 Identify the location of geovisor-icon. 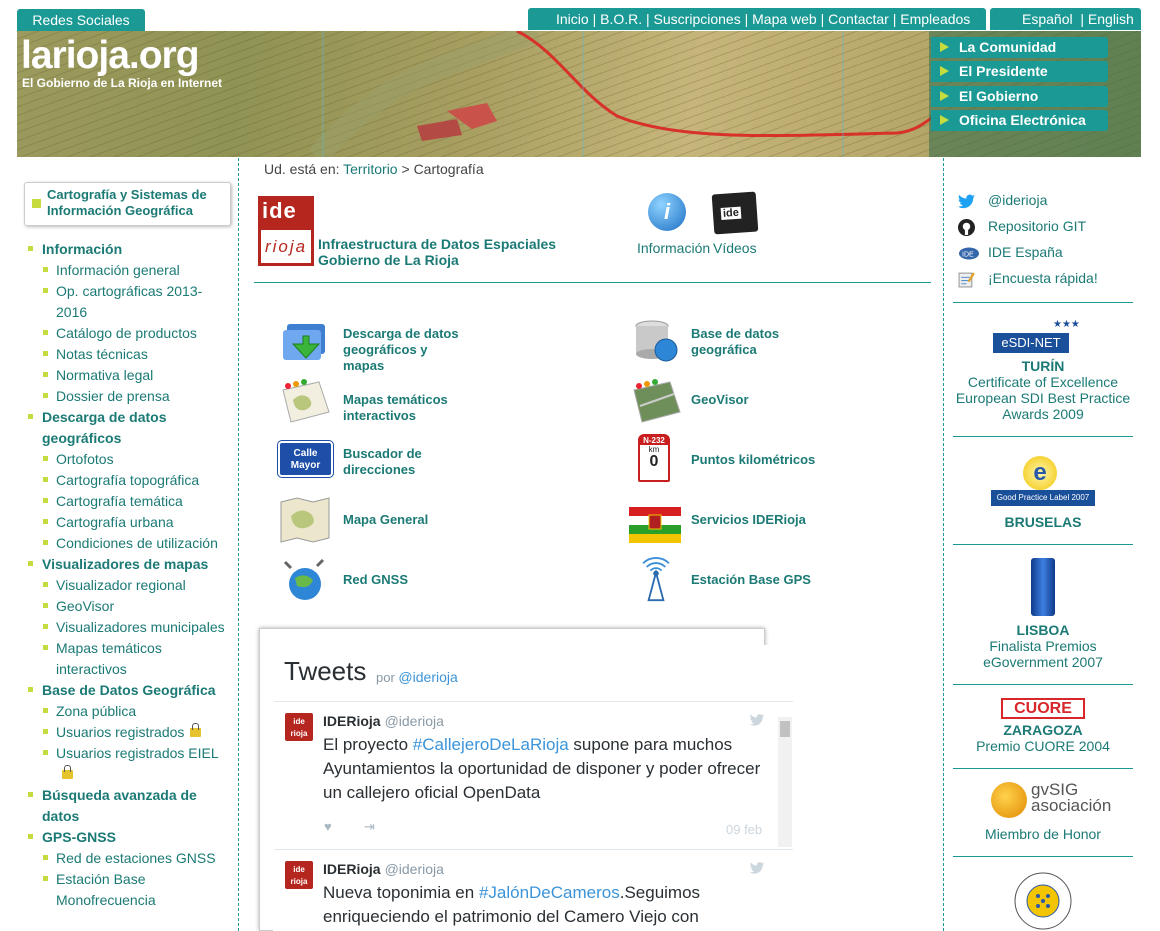
(656, 400).